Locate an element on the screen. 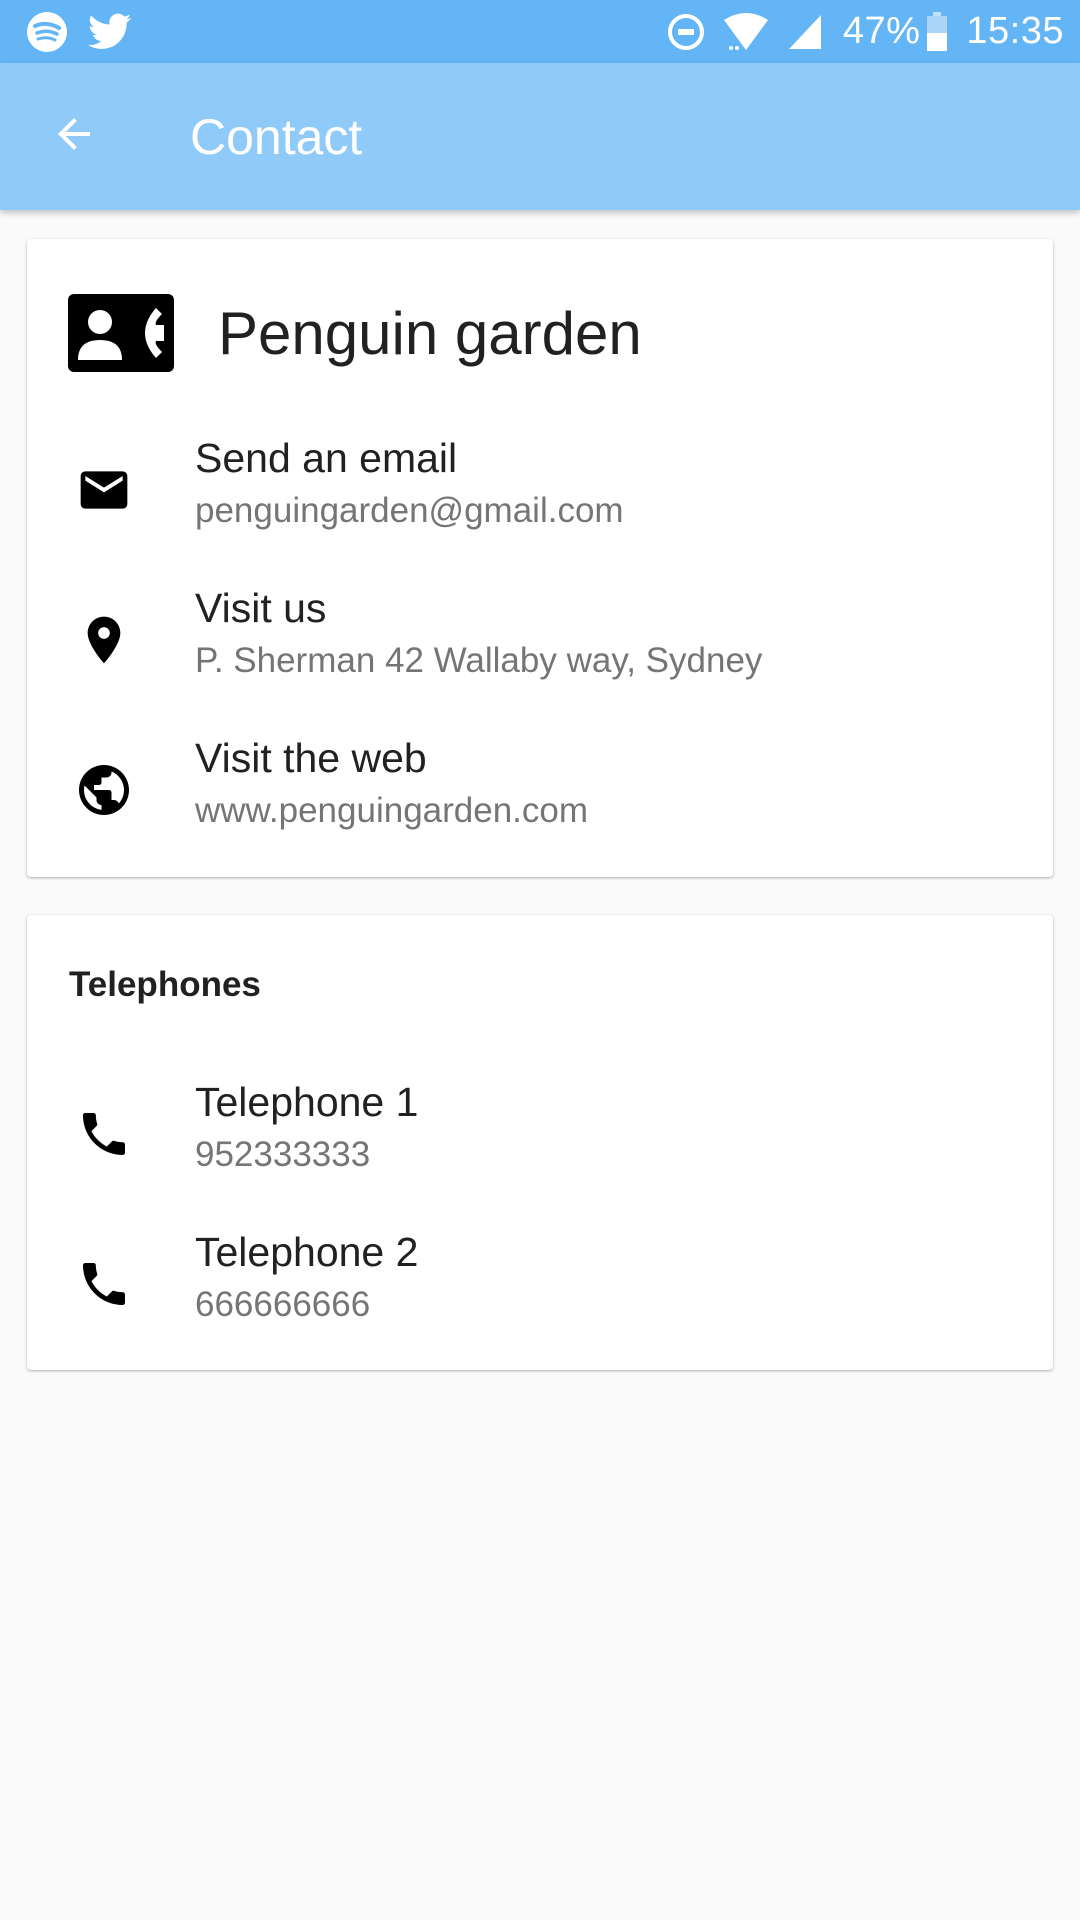  status-right-icons: 47% 15:35 is located at coordinates (856, 31).